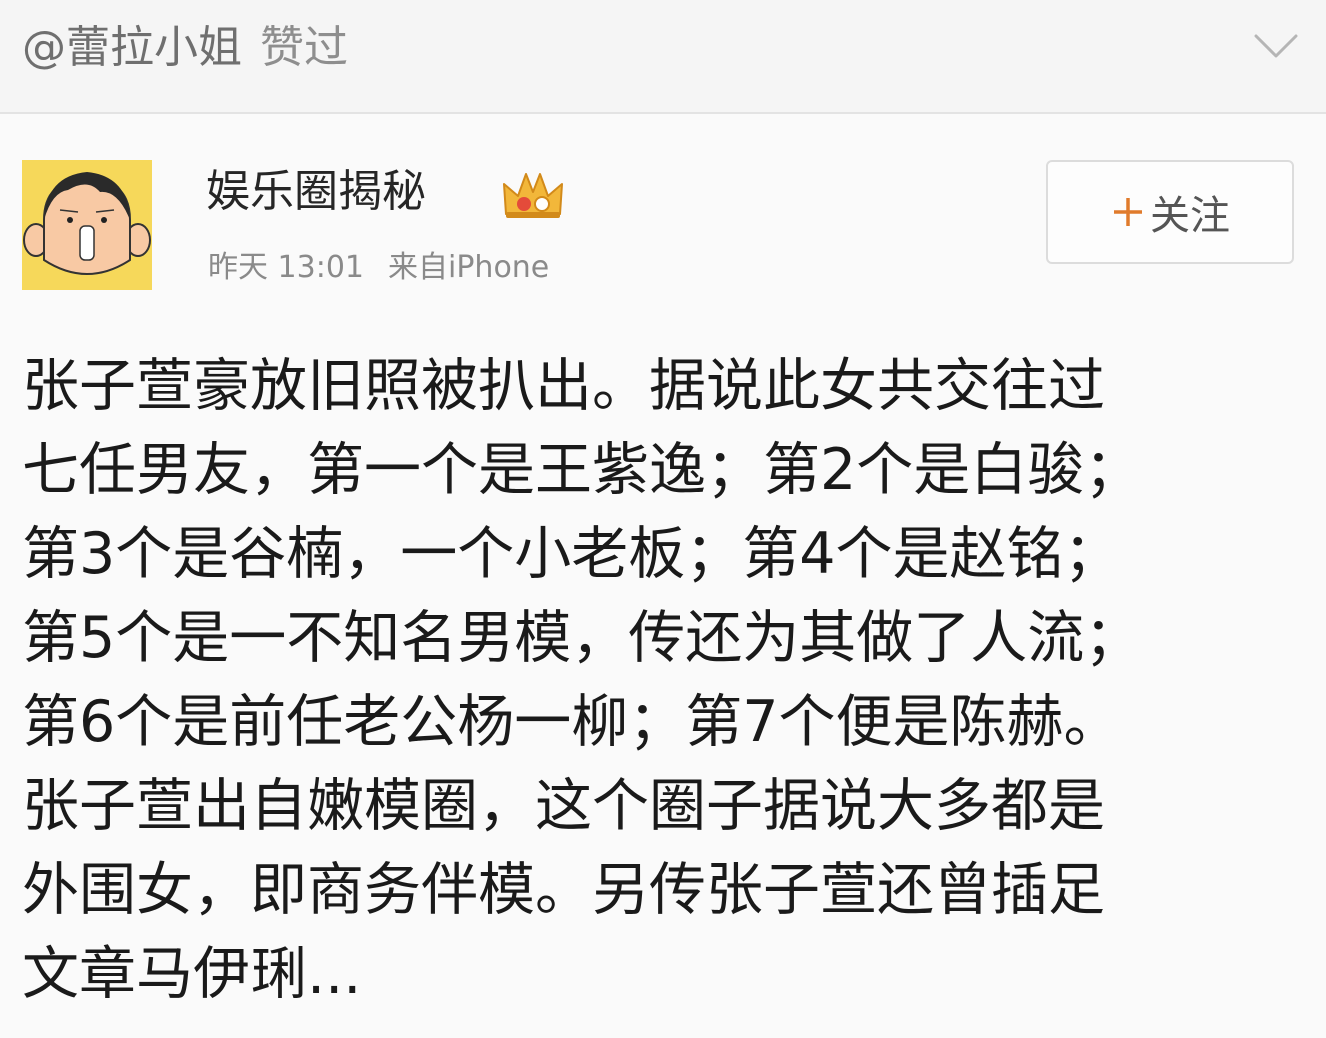  I want to click on post-source: 来自iPhone, so click(469, 267).